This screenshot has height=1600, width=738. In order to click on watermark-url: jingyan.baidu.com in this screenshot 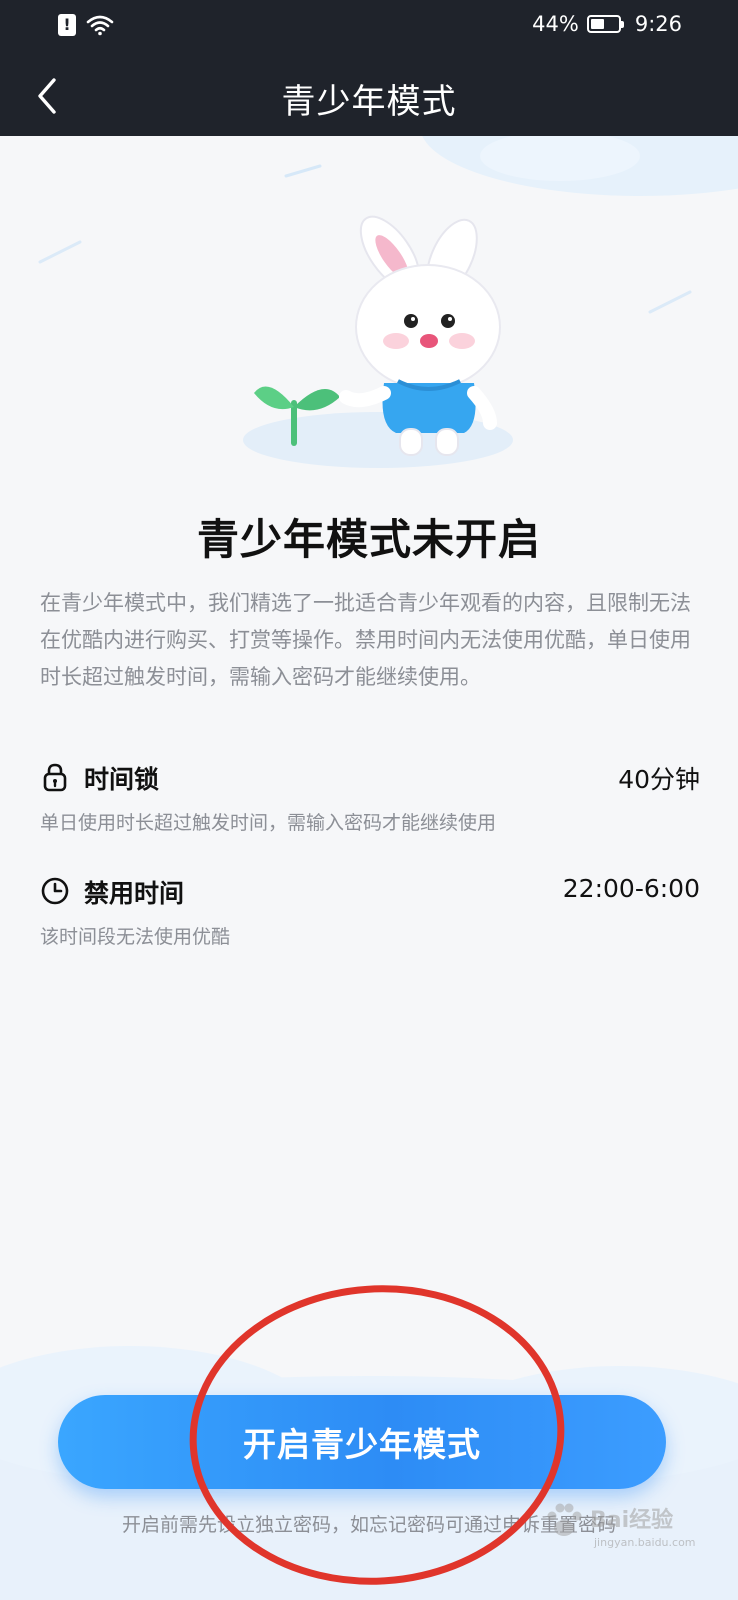, I will do `click(645, 1542)`.